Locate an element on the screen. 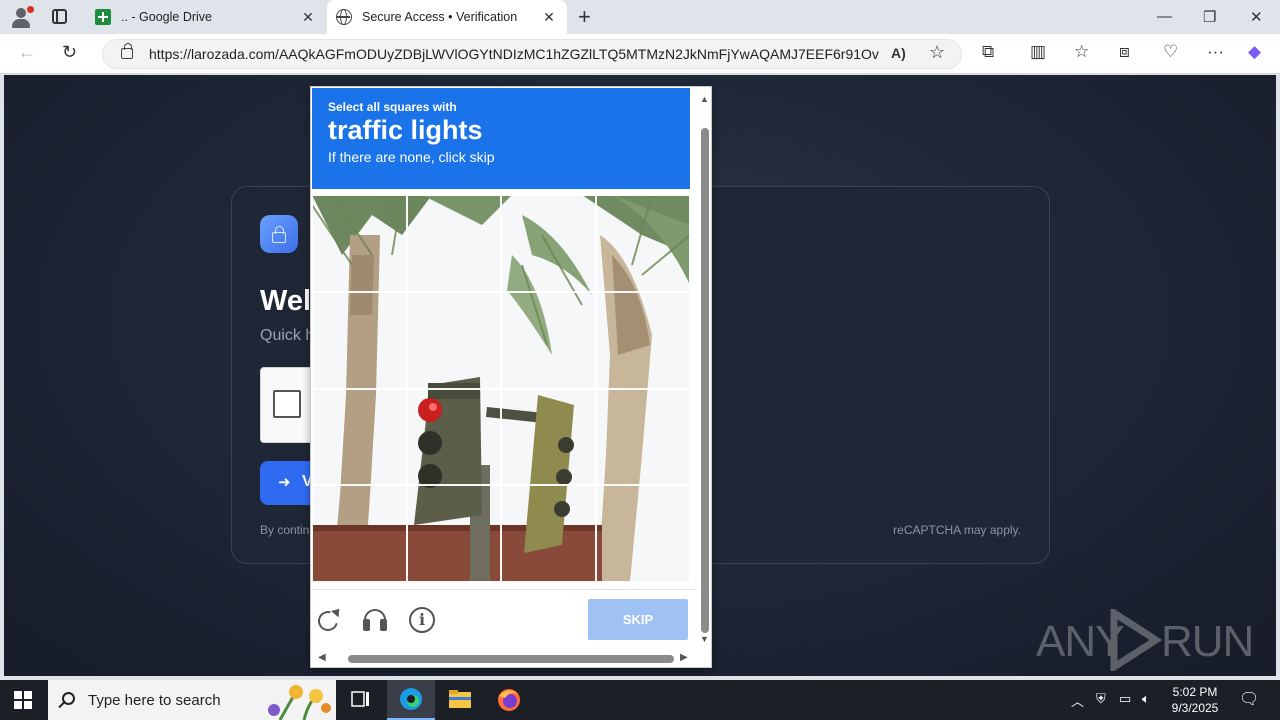  vertical-scrollbar: ▲ ▼ is located at coordinates (704, 368).